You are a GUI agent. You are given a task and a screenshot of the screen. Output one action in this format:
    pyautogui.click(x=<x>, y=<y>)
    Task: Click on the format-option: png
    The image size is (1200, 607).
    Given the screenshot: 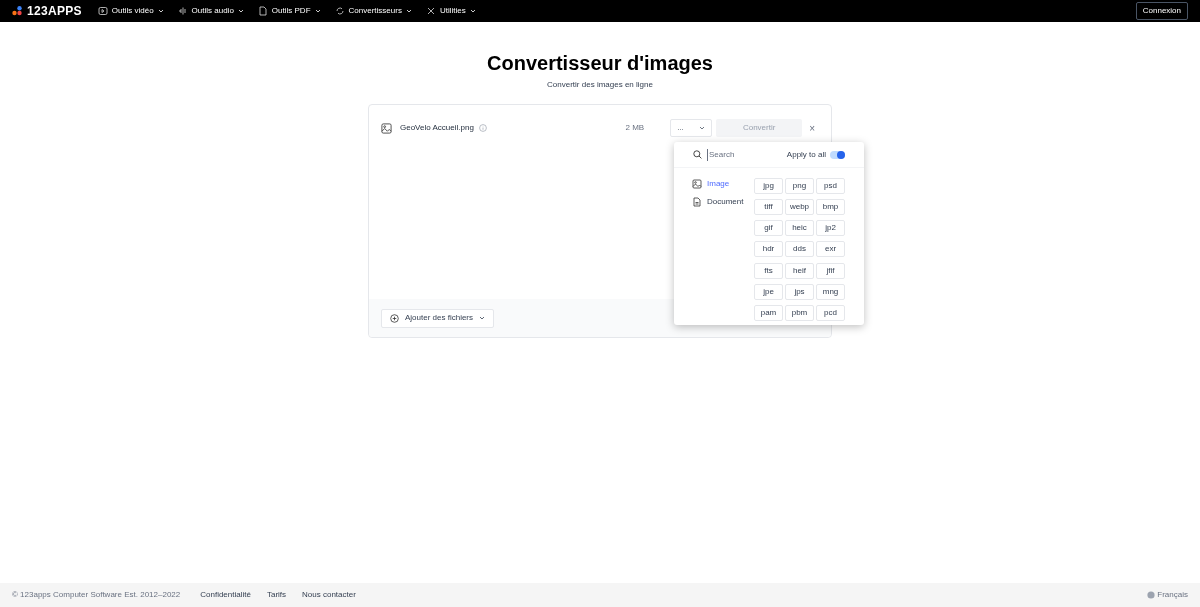 What is the action you would take?
    pyautogui.click(x=799, y=186)
    